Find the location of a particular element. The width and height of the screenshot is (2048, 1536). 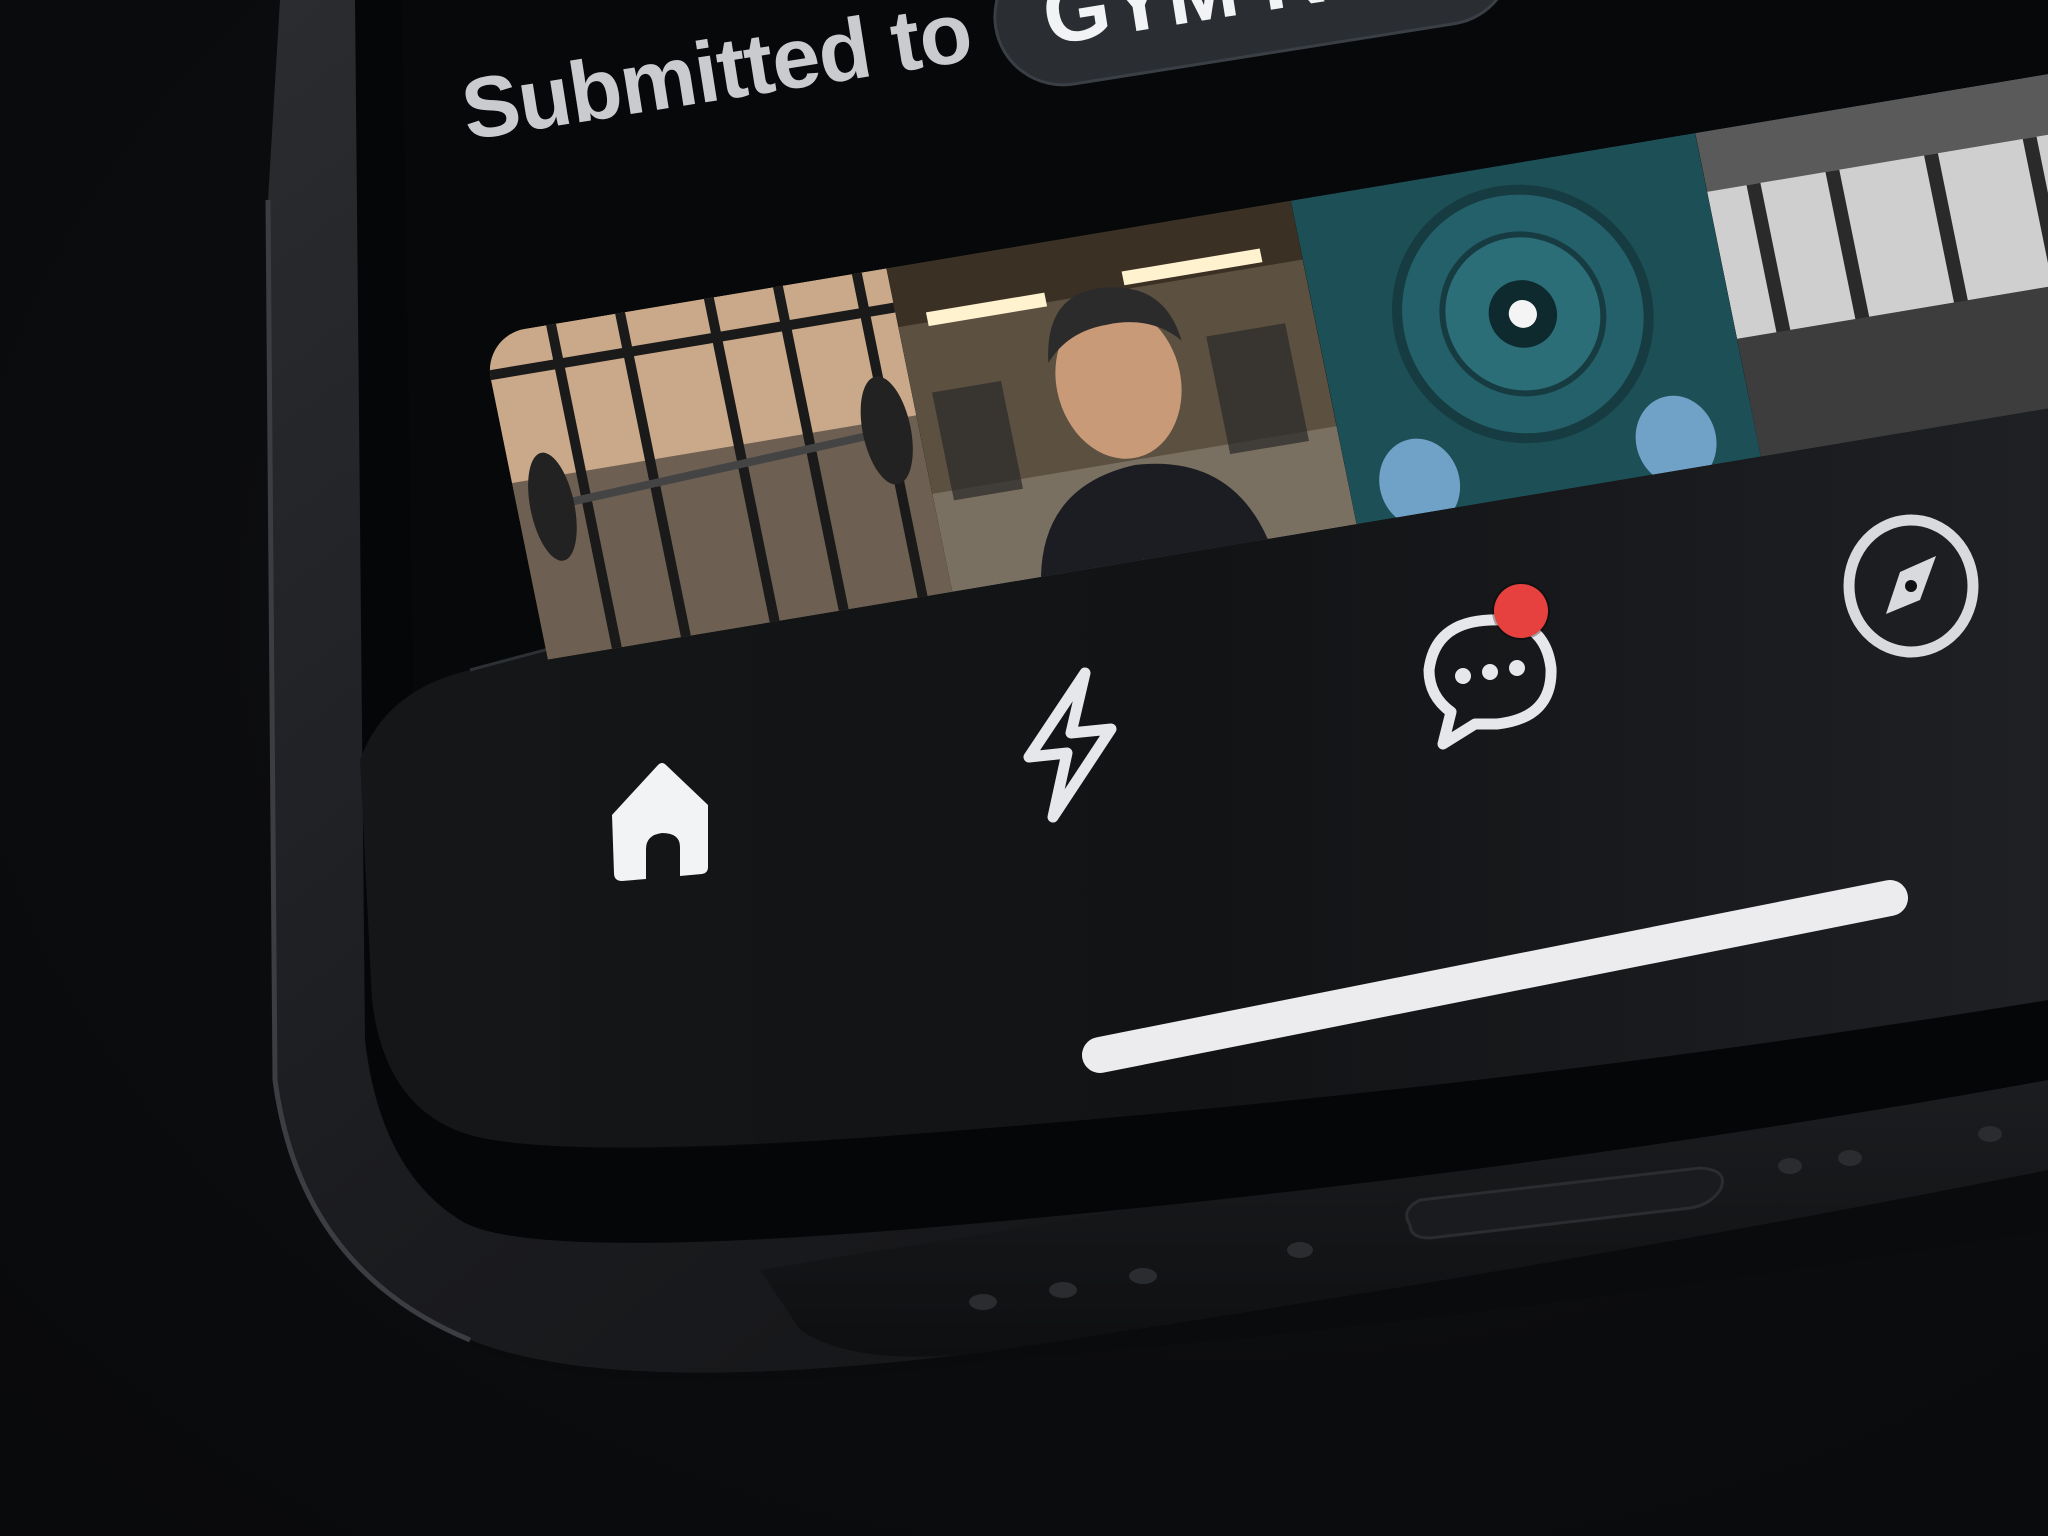

photo-weight-plate is located at coordinates (1525, 328).